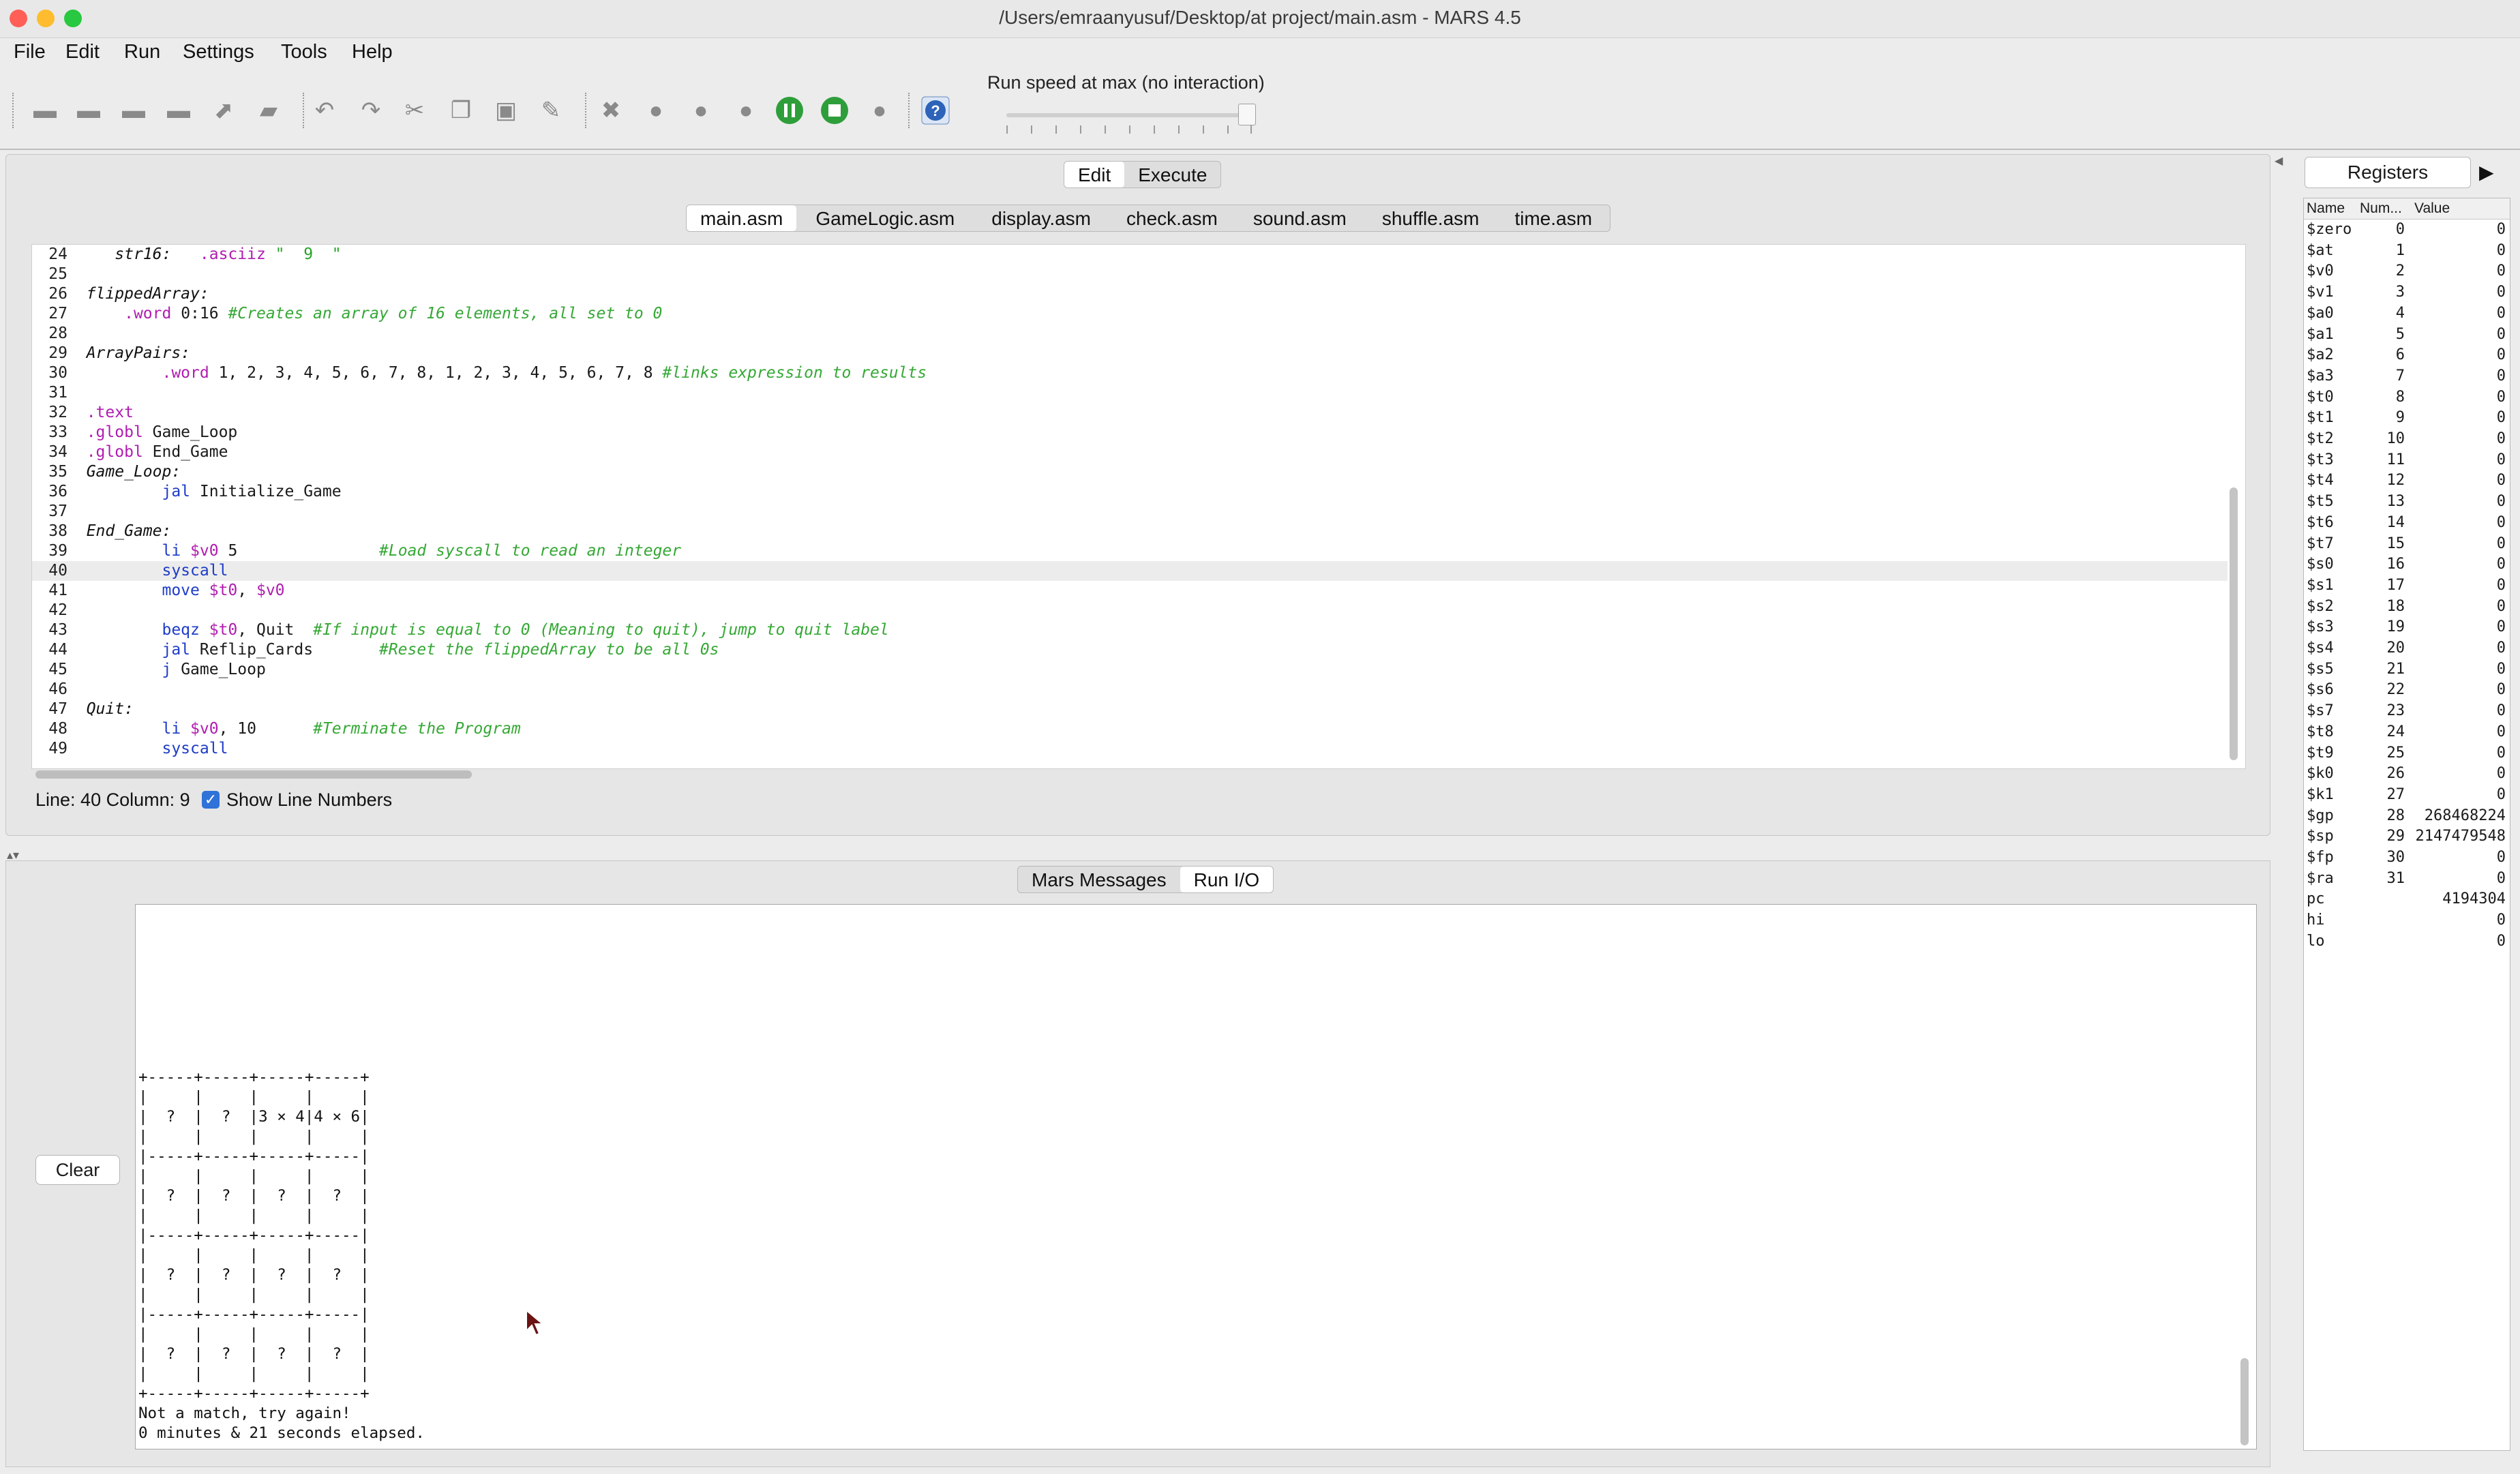 This screenshot has width=2520, height=1474. What do you see at coordinates (2407, 732) in the screenshot?
I see `register-row: $t8 24 0` at bounding box center [2407, 732].